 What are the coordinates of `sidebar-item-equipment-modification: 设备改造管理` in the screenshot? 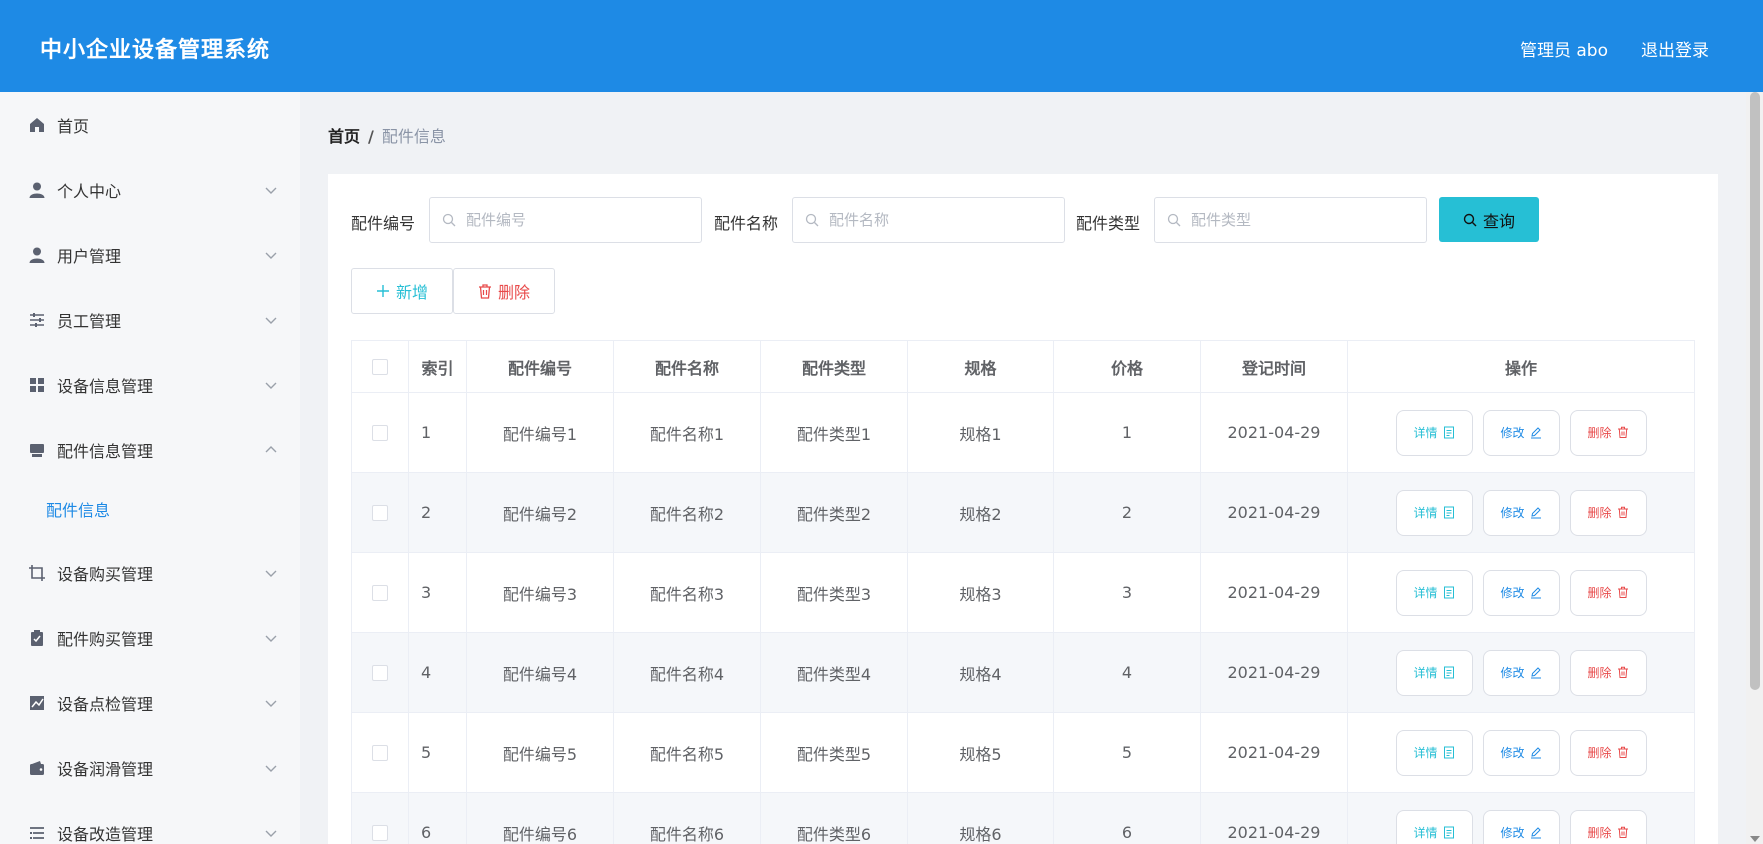 It's located at (150, 826).